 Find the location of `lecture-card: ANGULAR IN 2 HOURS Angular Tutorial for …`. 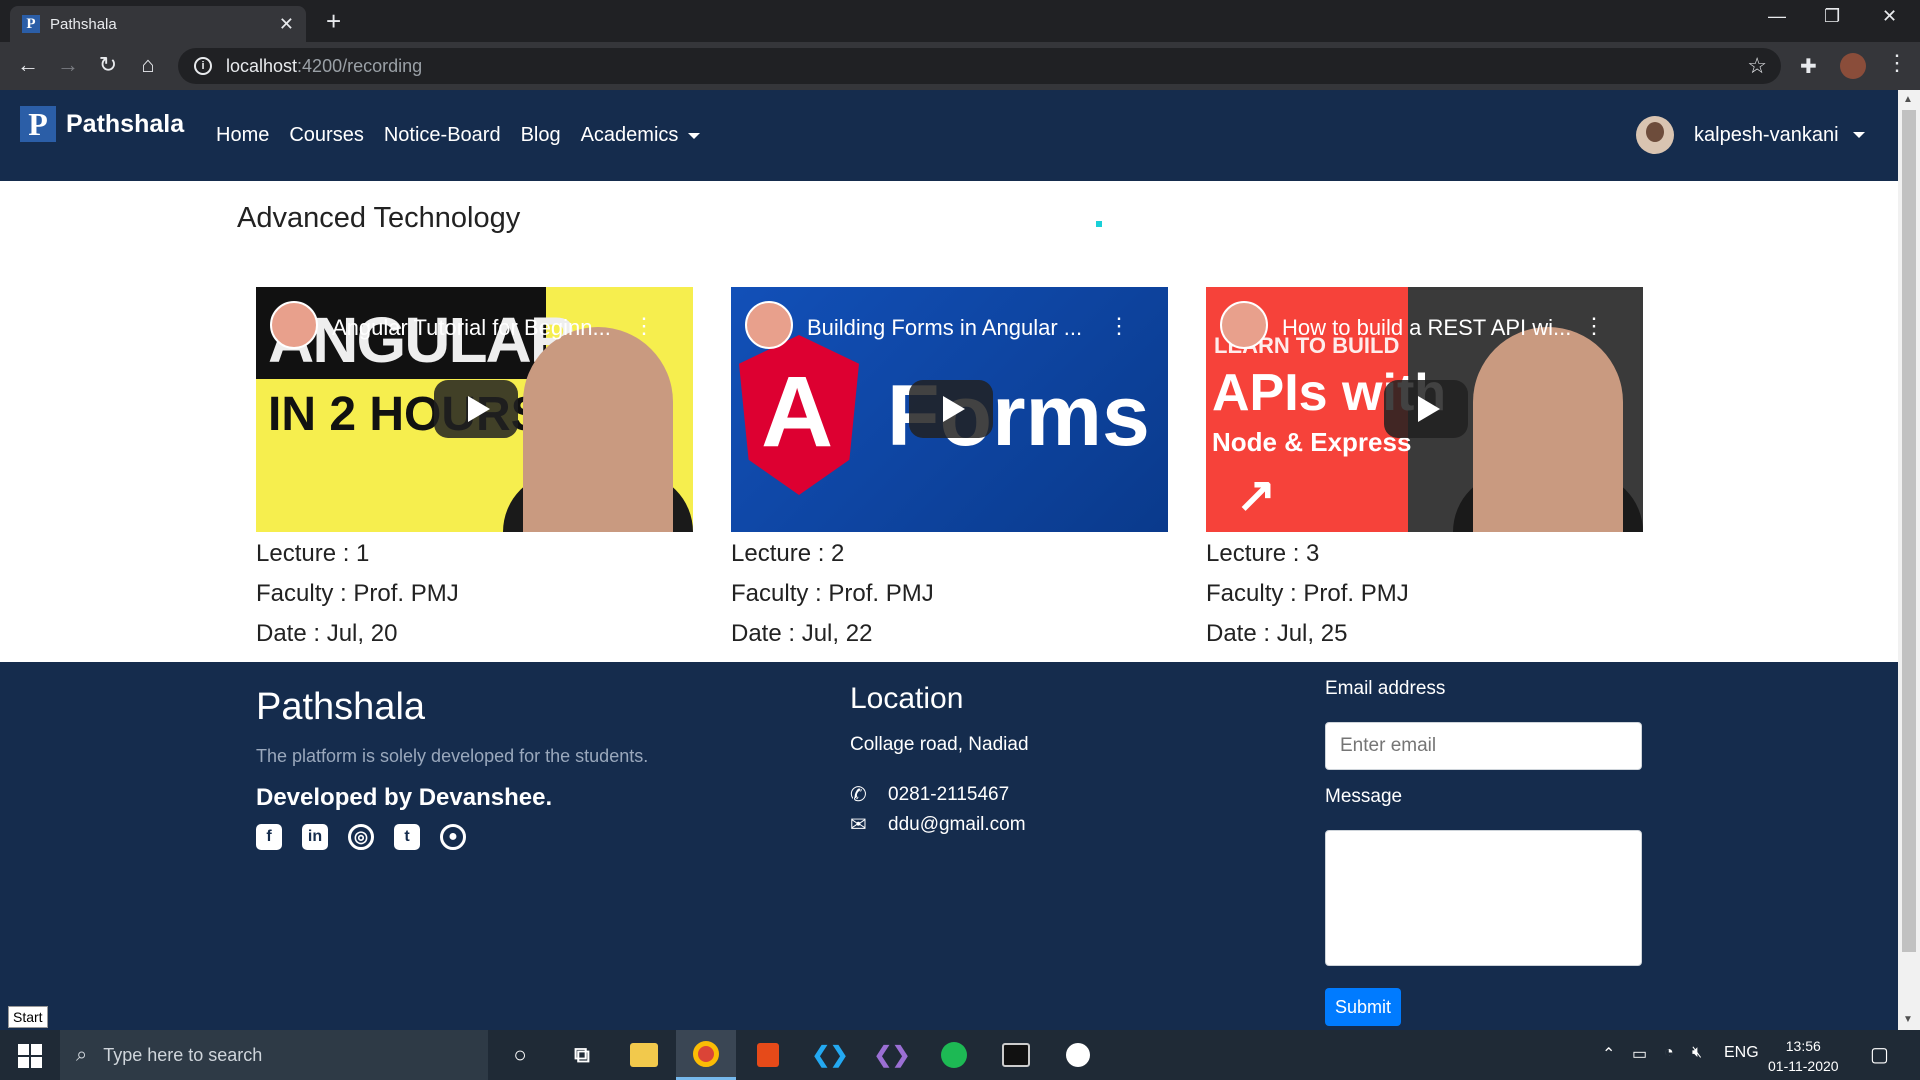

lecture-card: ANGULAR IN 2 HOURS Angular Tutorial for … is located at coordinates (474, 470).